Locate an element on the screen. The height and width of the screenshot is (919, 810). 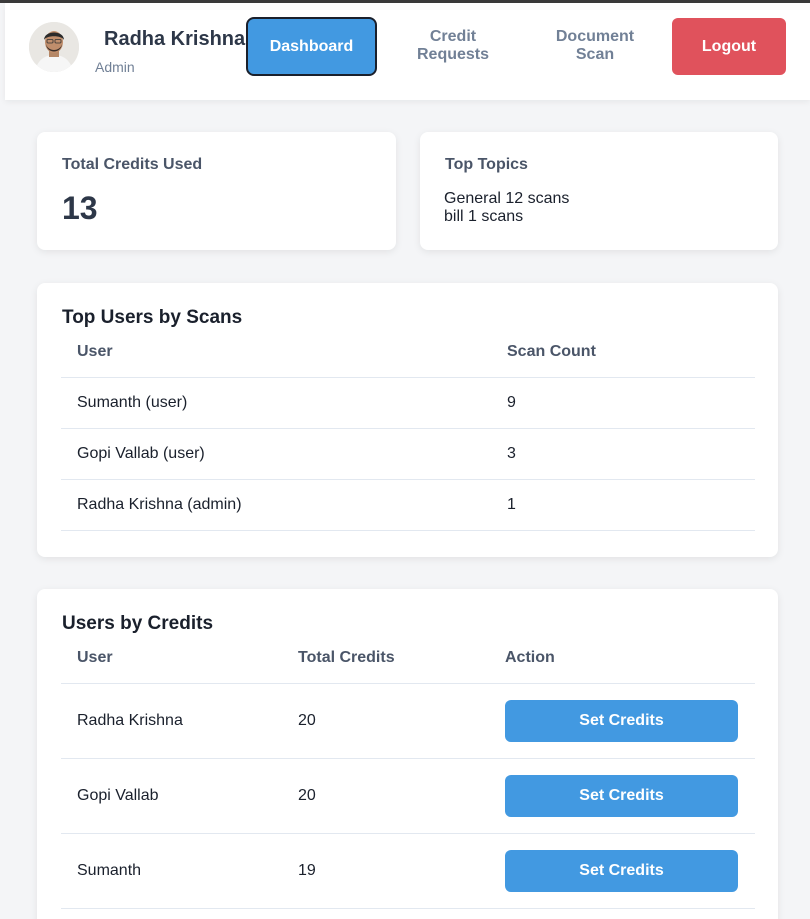
top-topics-list: General 12 scans bill 1 scans is located at coordinates (506, 208).